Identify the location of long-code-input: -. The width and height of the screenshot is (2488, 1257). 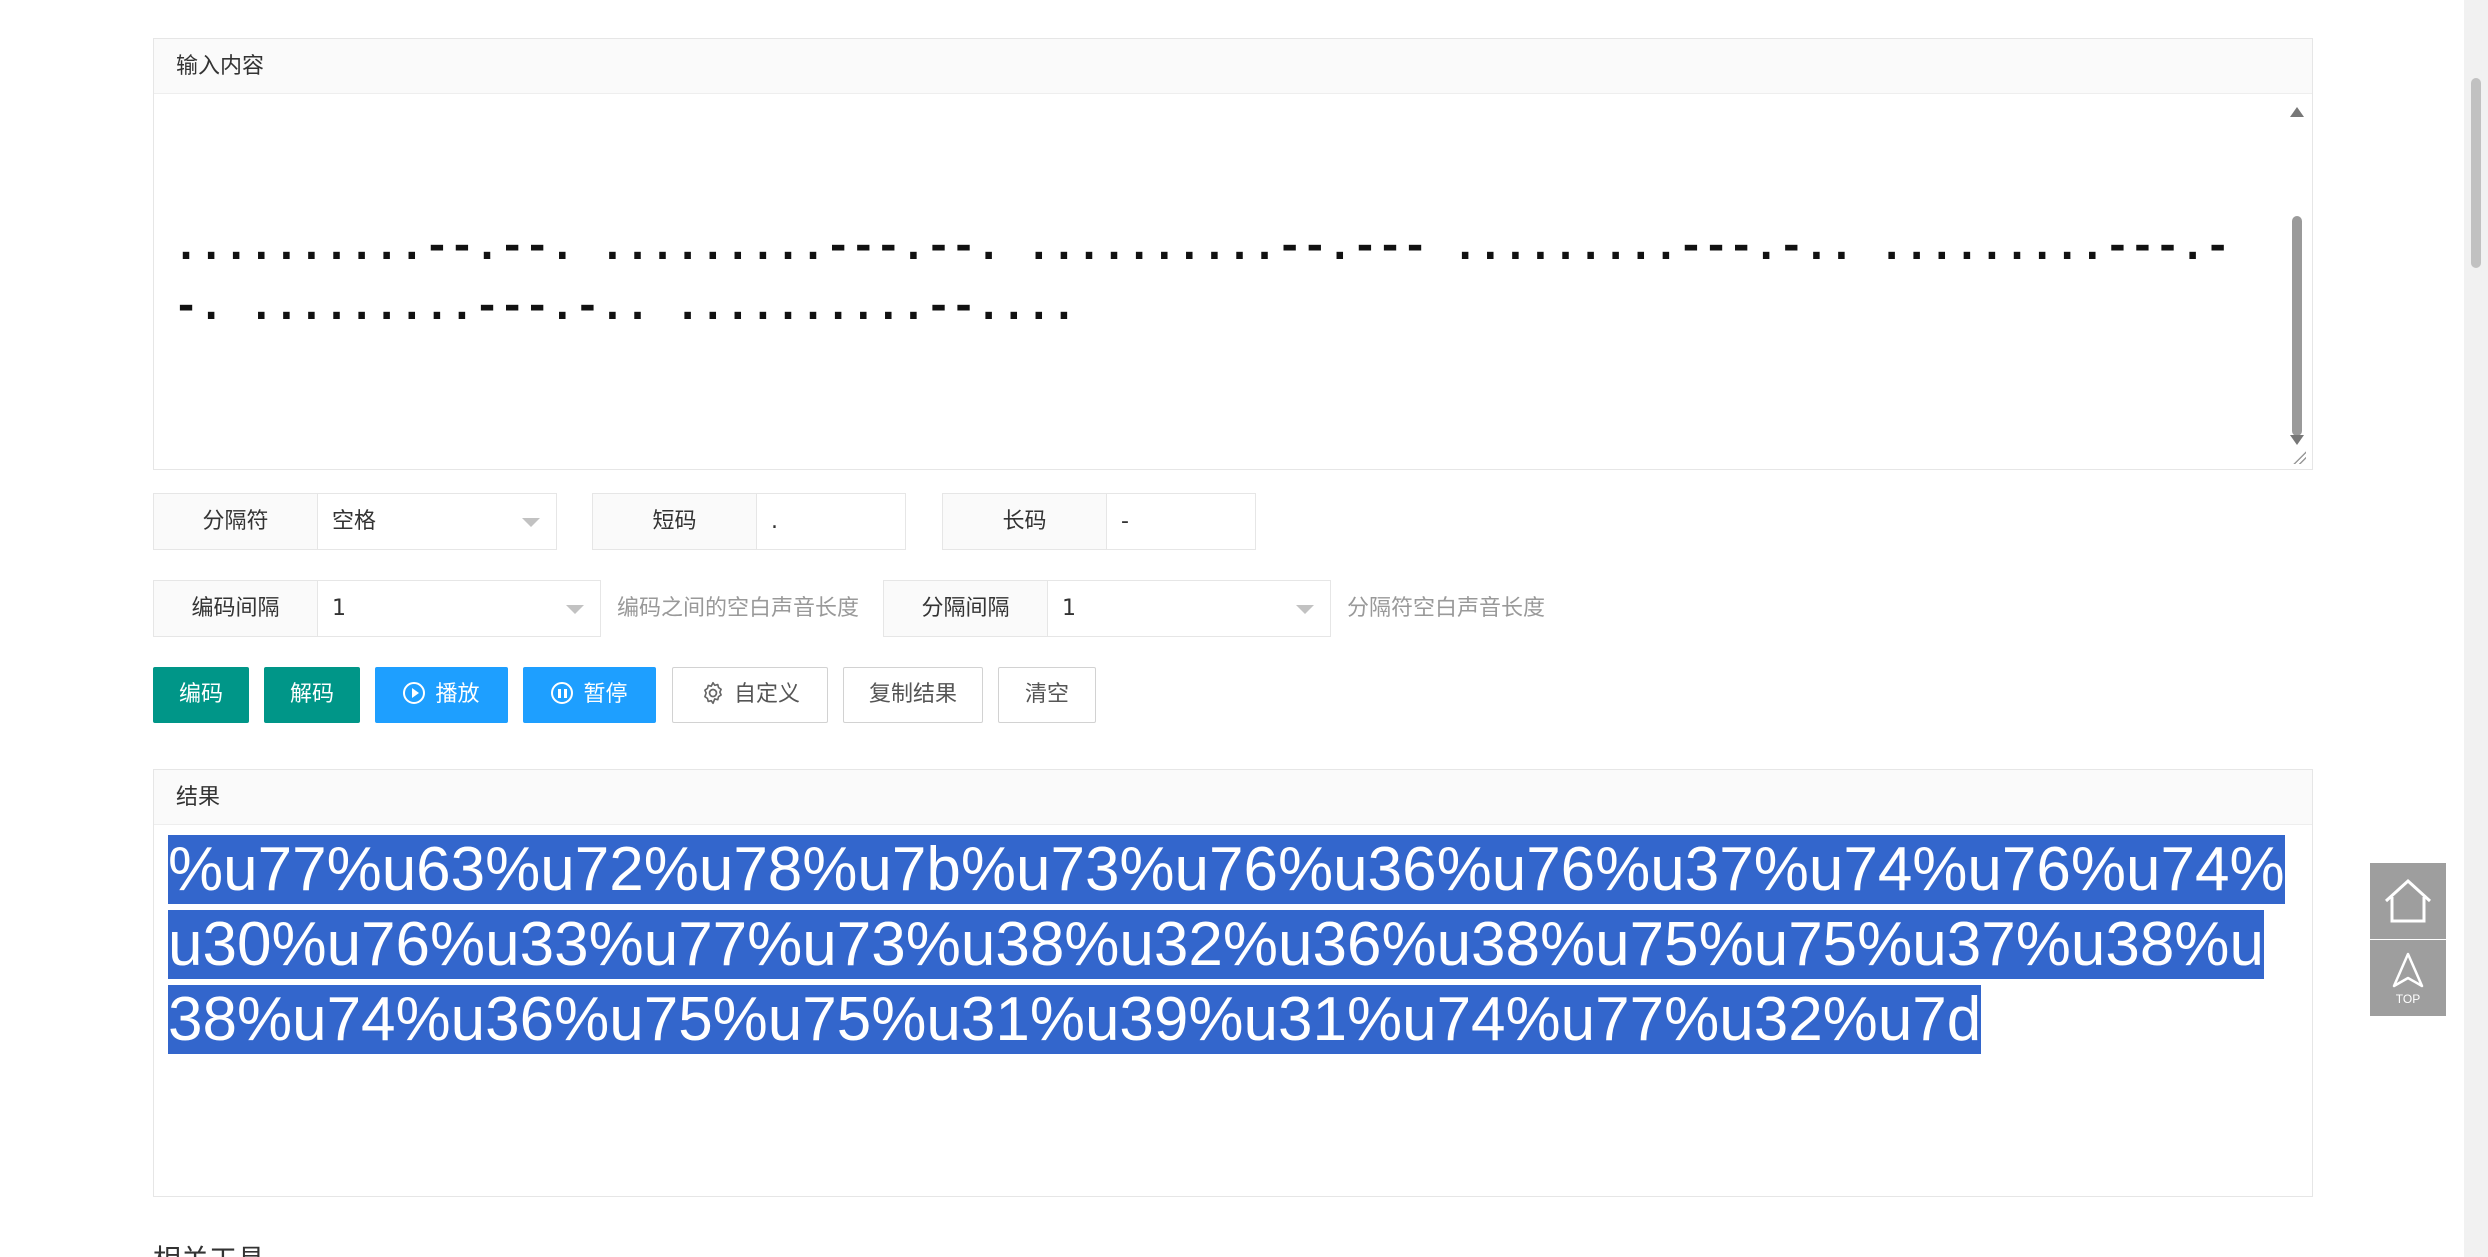
(1181, 521).